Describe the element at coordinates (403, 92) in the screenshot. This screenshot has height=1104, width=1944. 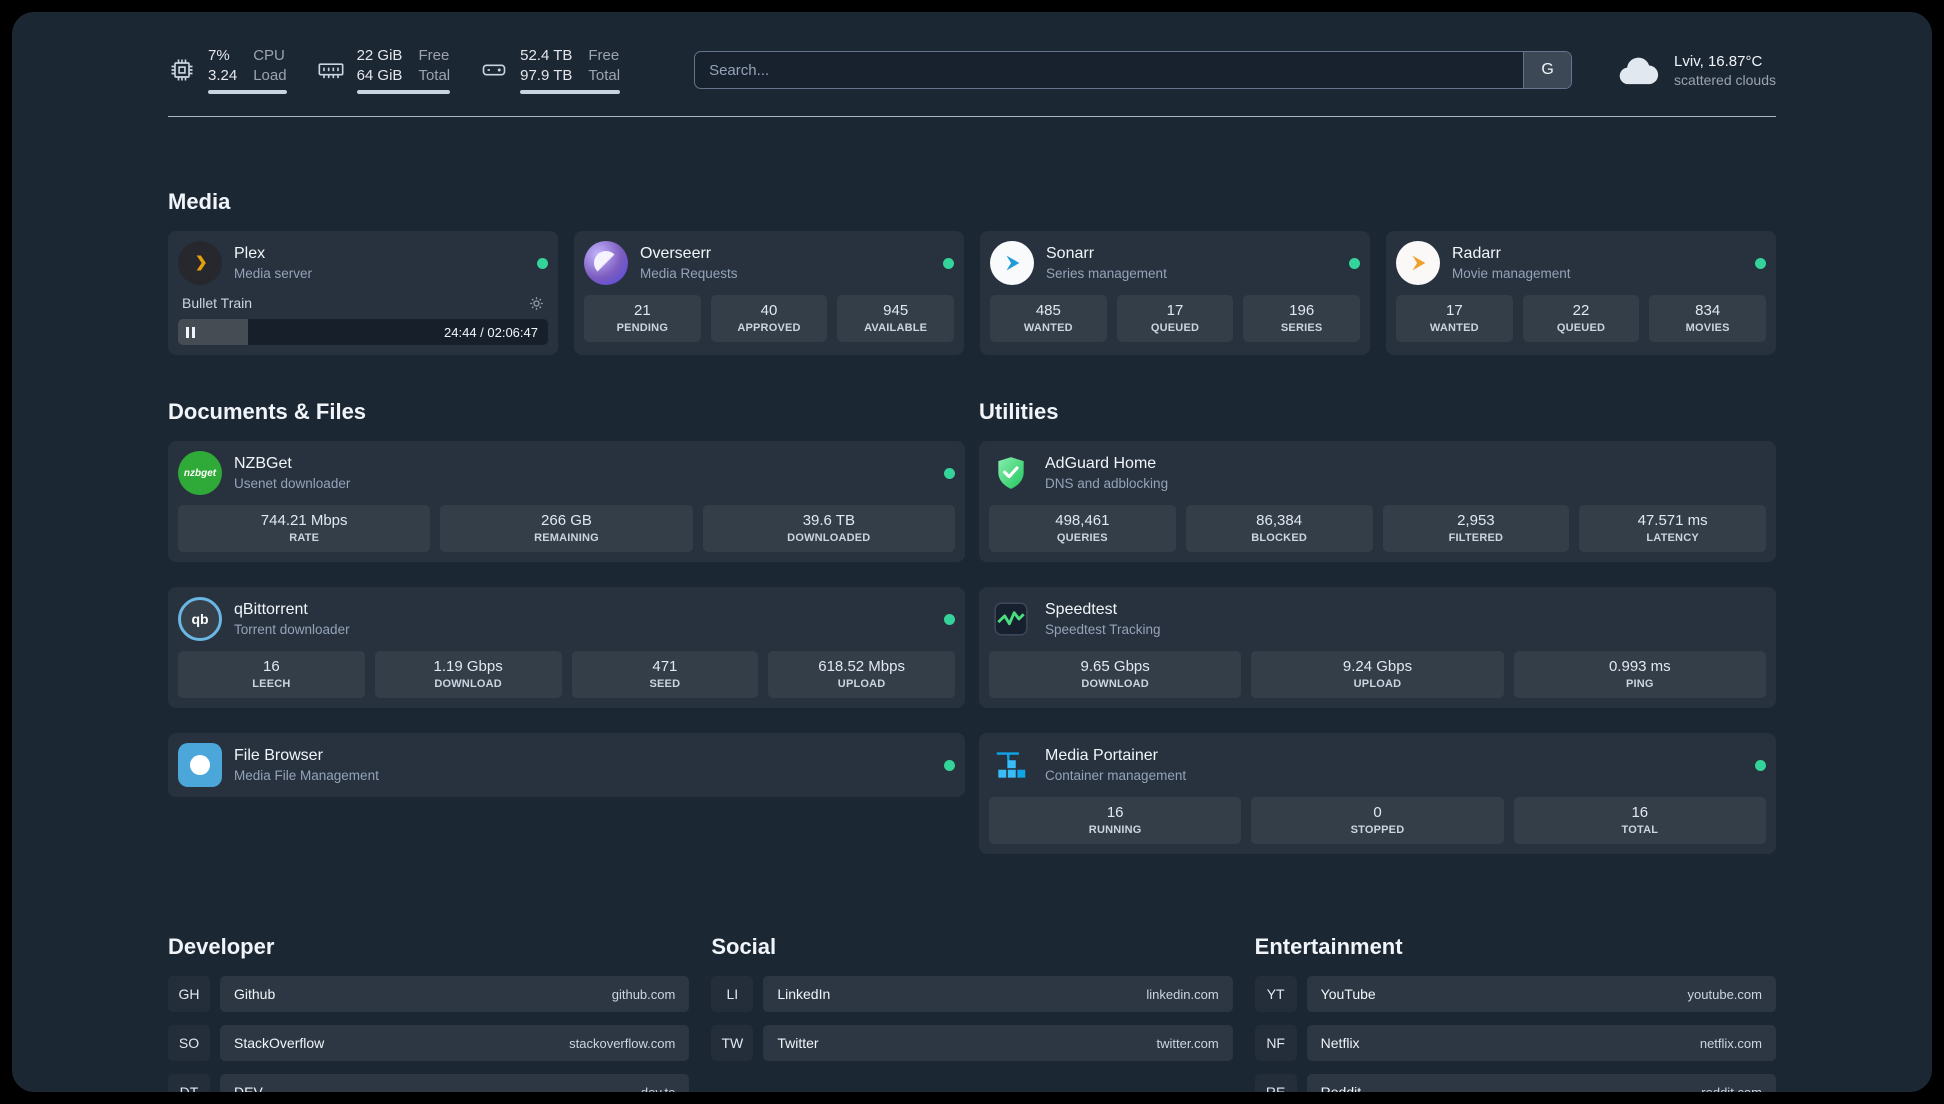
I see `memory-progress-bar` at that location.